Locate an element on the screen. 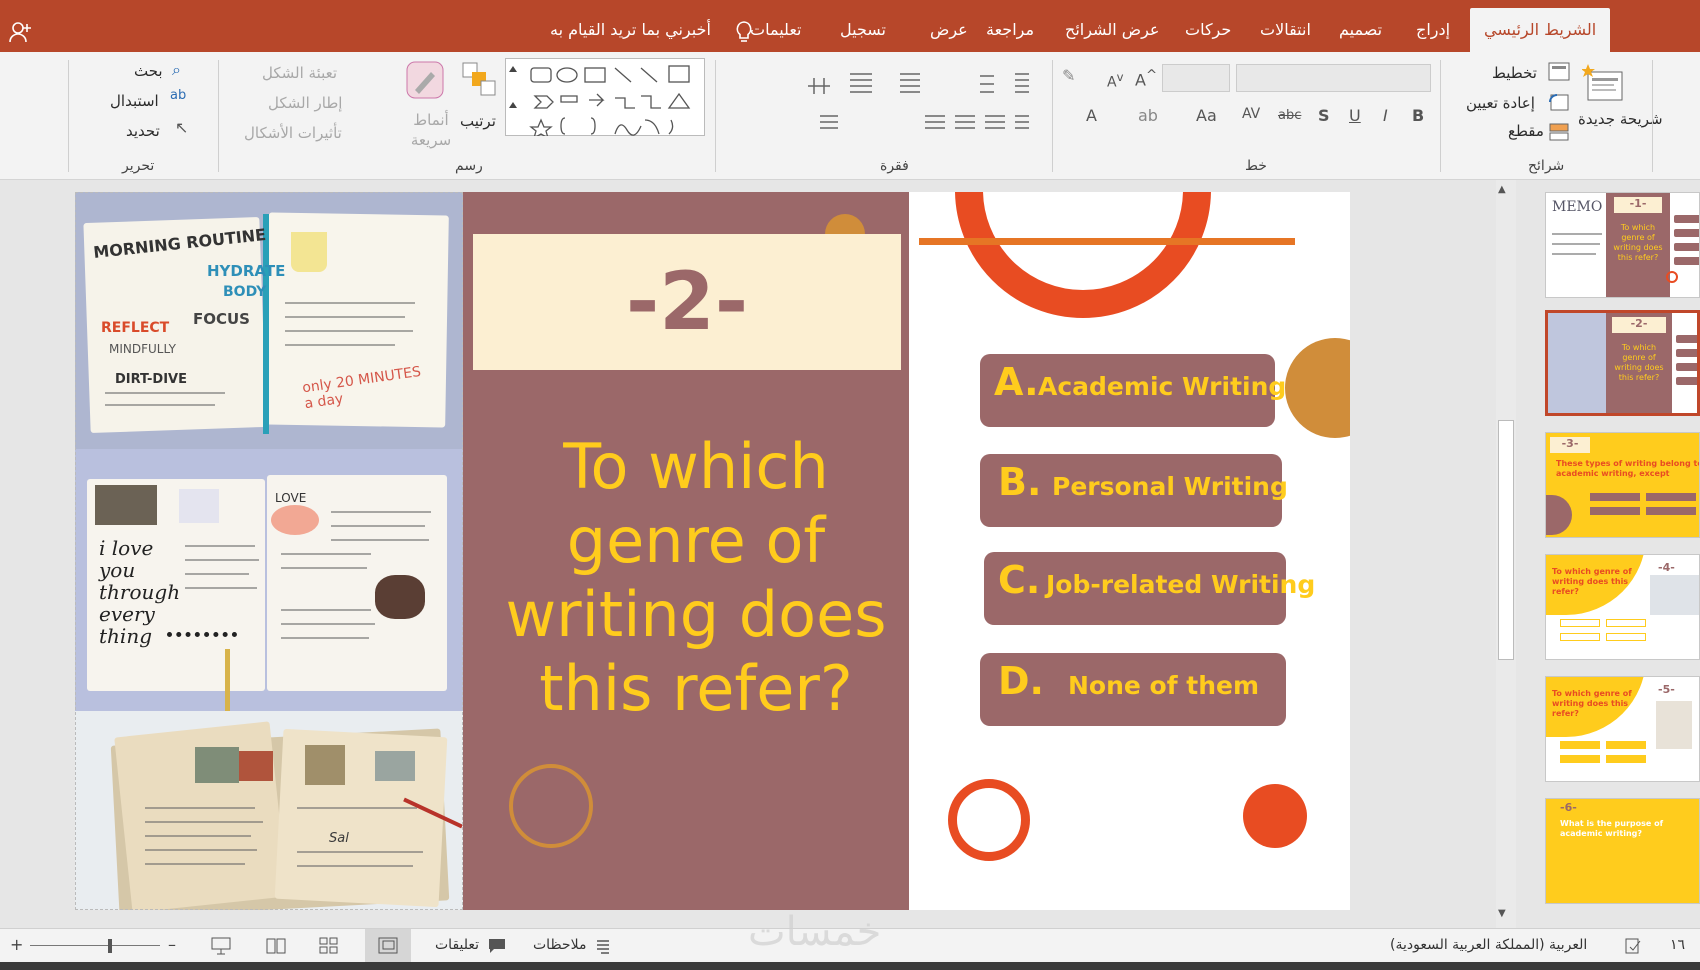 The height and width of the screenshot is (970, 1700). tab-transitions: انتقالات is located at coordinates (1285, 30).